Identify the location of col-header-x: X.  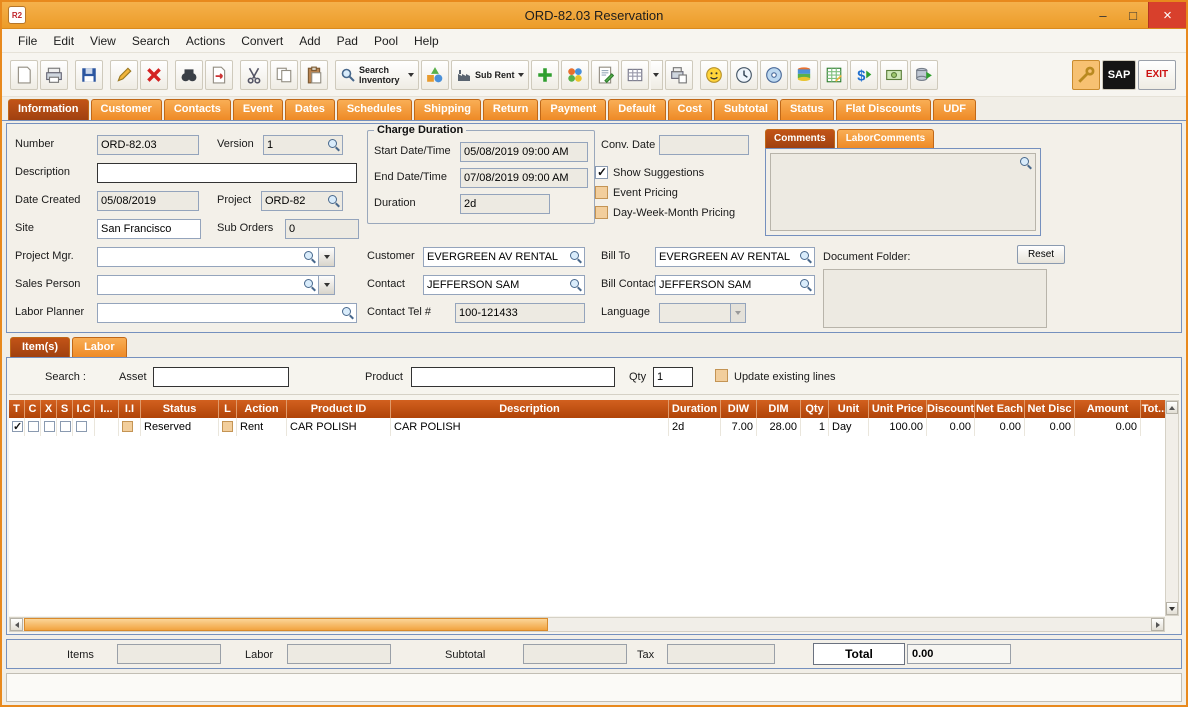
(49, 409).